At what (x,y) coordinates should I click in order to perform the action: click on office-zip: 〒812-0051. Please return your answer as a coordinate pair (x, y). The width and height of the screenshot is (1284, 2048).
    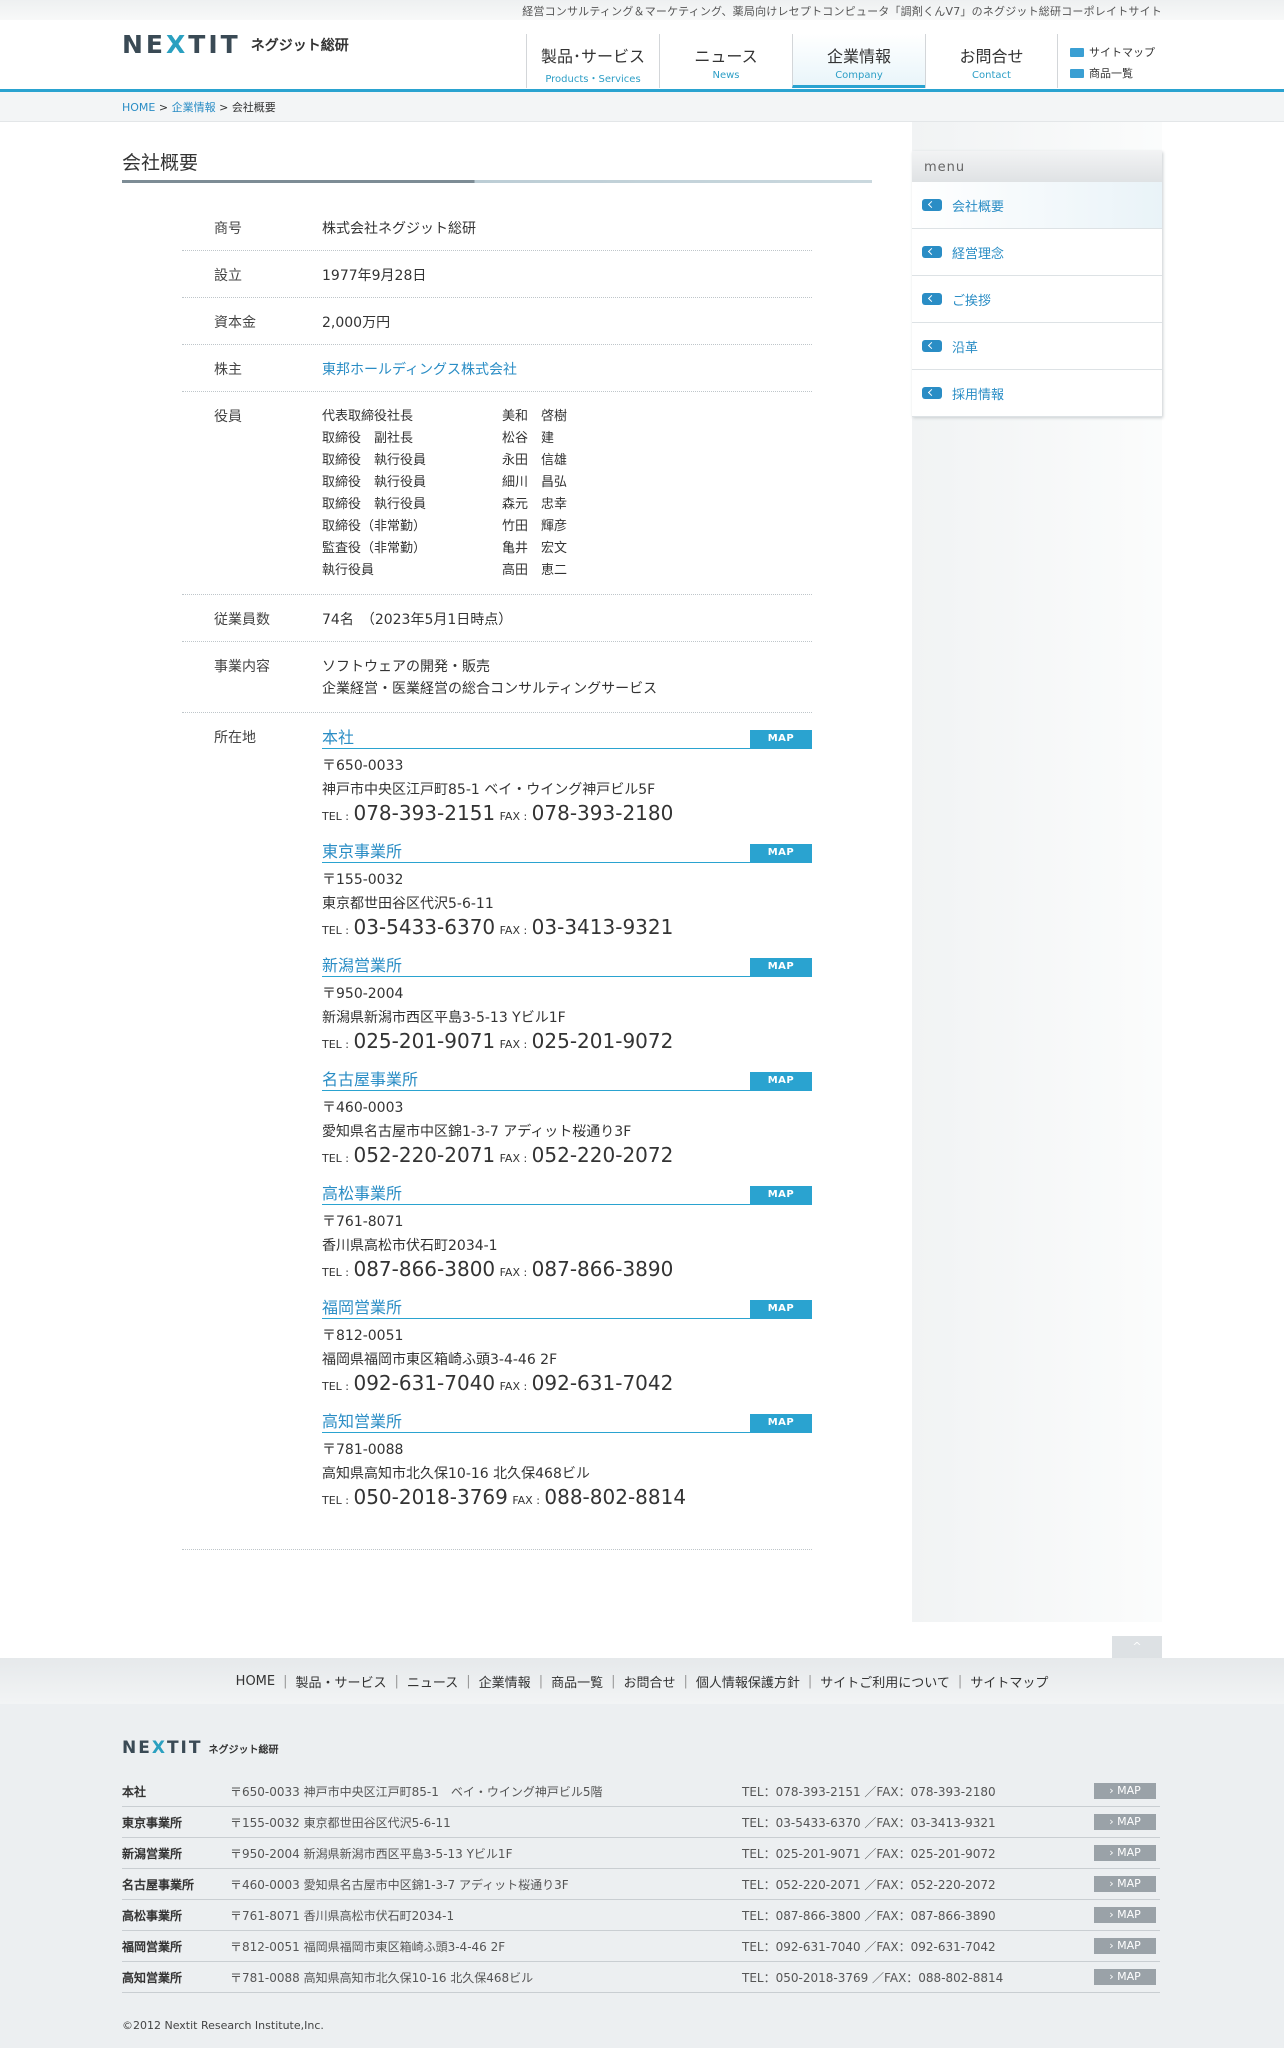
    Looking at the image, I should click on (363, 1336).